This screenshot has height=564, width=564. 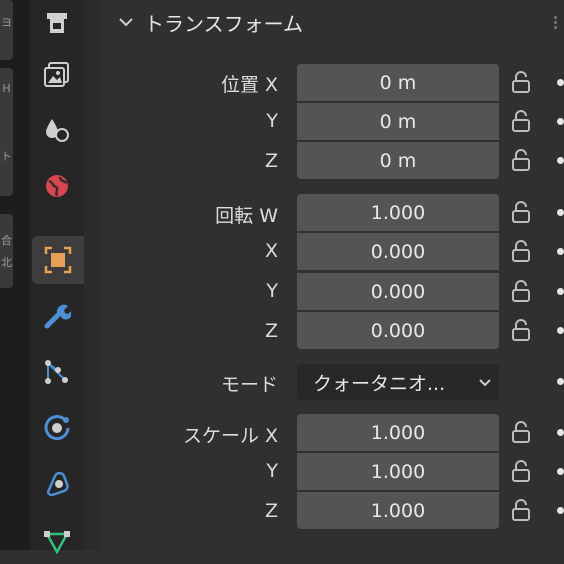 I want to click on object-tab, so click(x=58, y=260).